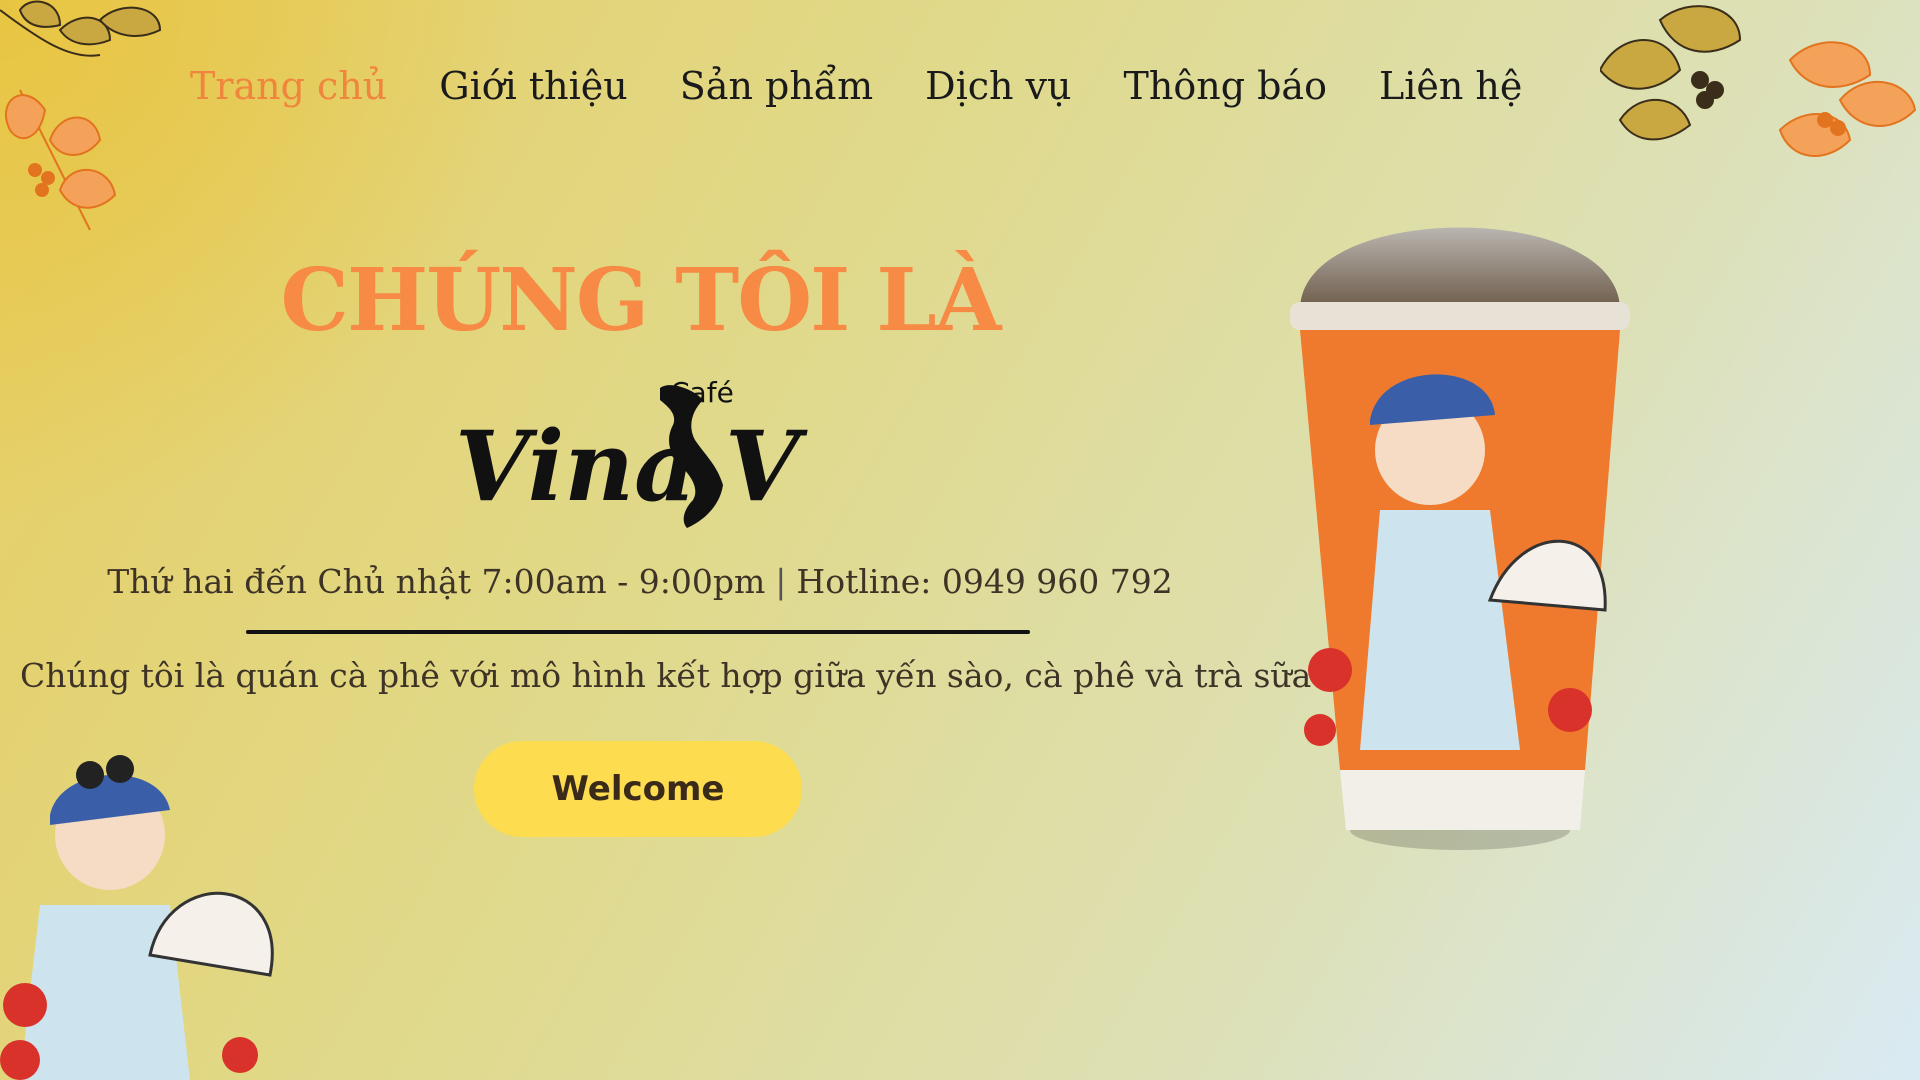 The width and height of the screenshot is (1920, 1080). What do you see at coordinates (1758, 81) in the screenshot?
I see `coffee-leaves-top-right-icon` at bounding box center [1758, 81].